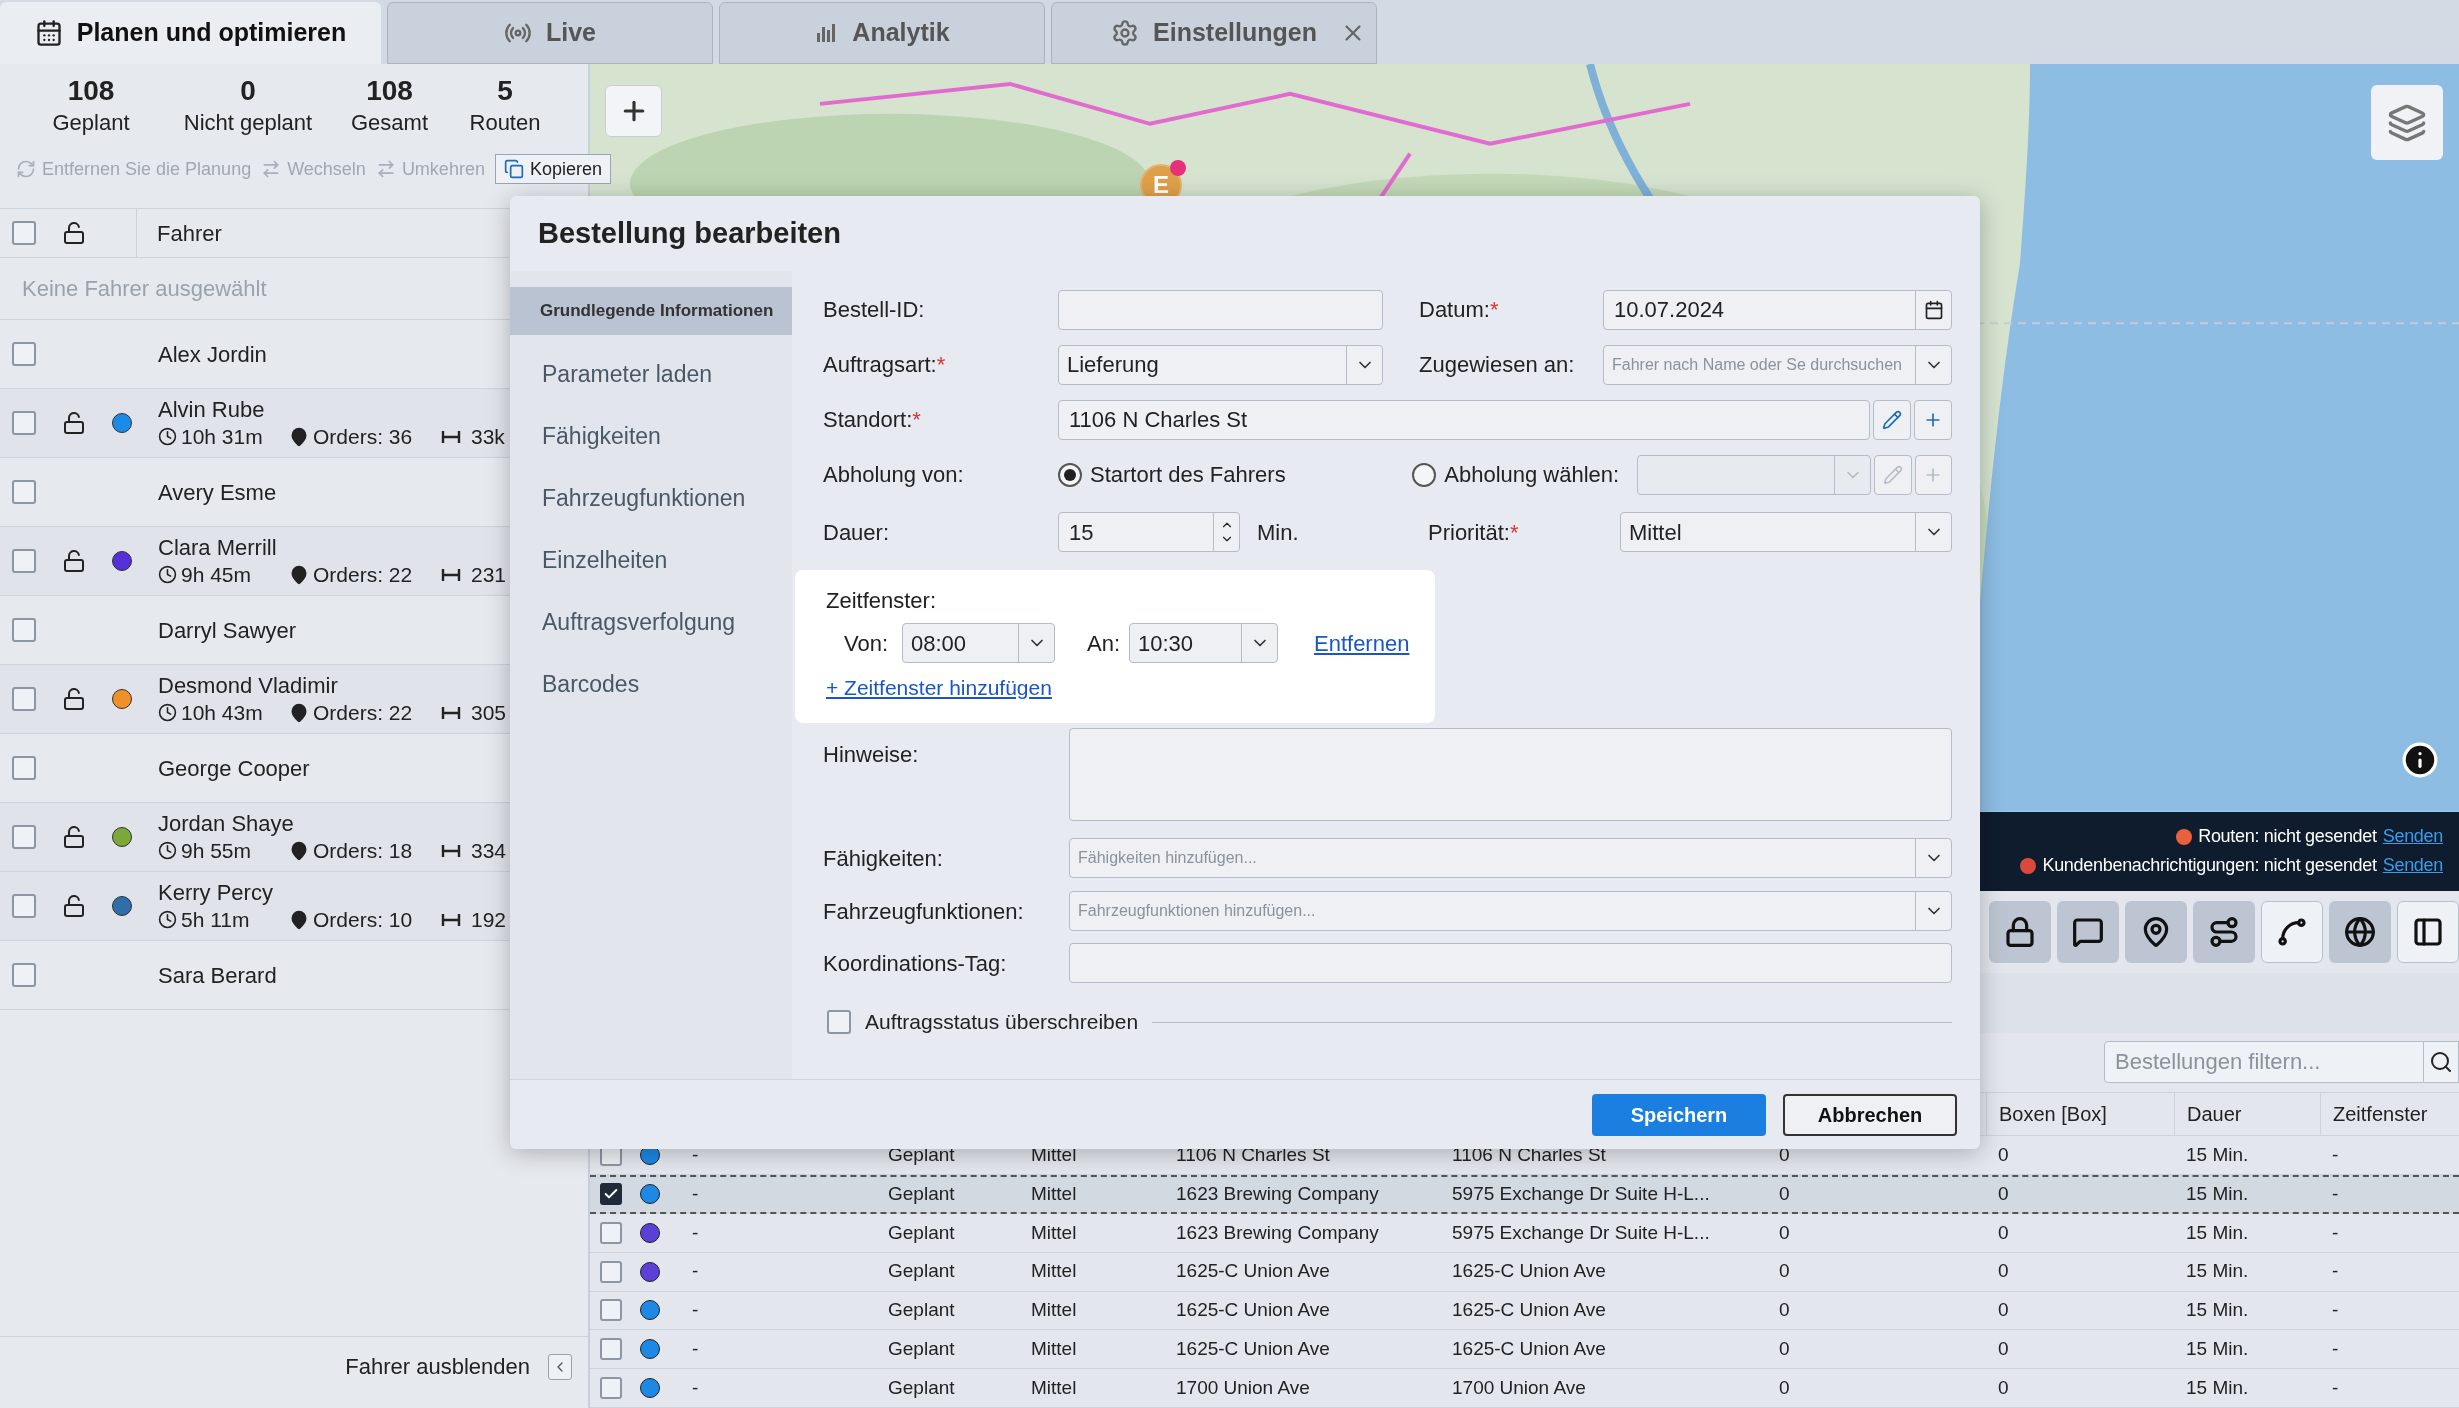  What do you see at coordinates (255, 837) in the screenshot?
I see `driver-row: Jordan Shaye 9h 55m Orders: 18 334` at bounding box center [255, 837].